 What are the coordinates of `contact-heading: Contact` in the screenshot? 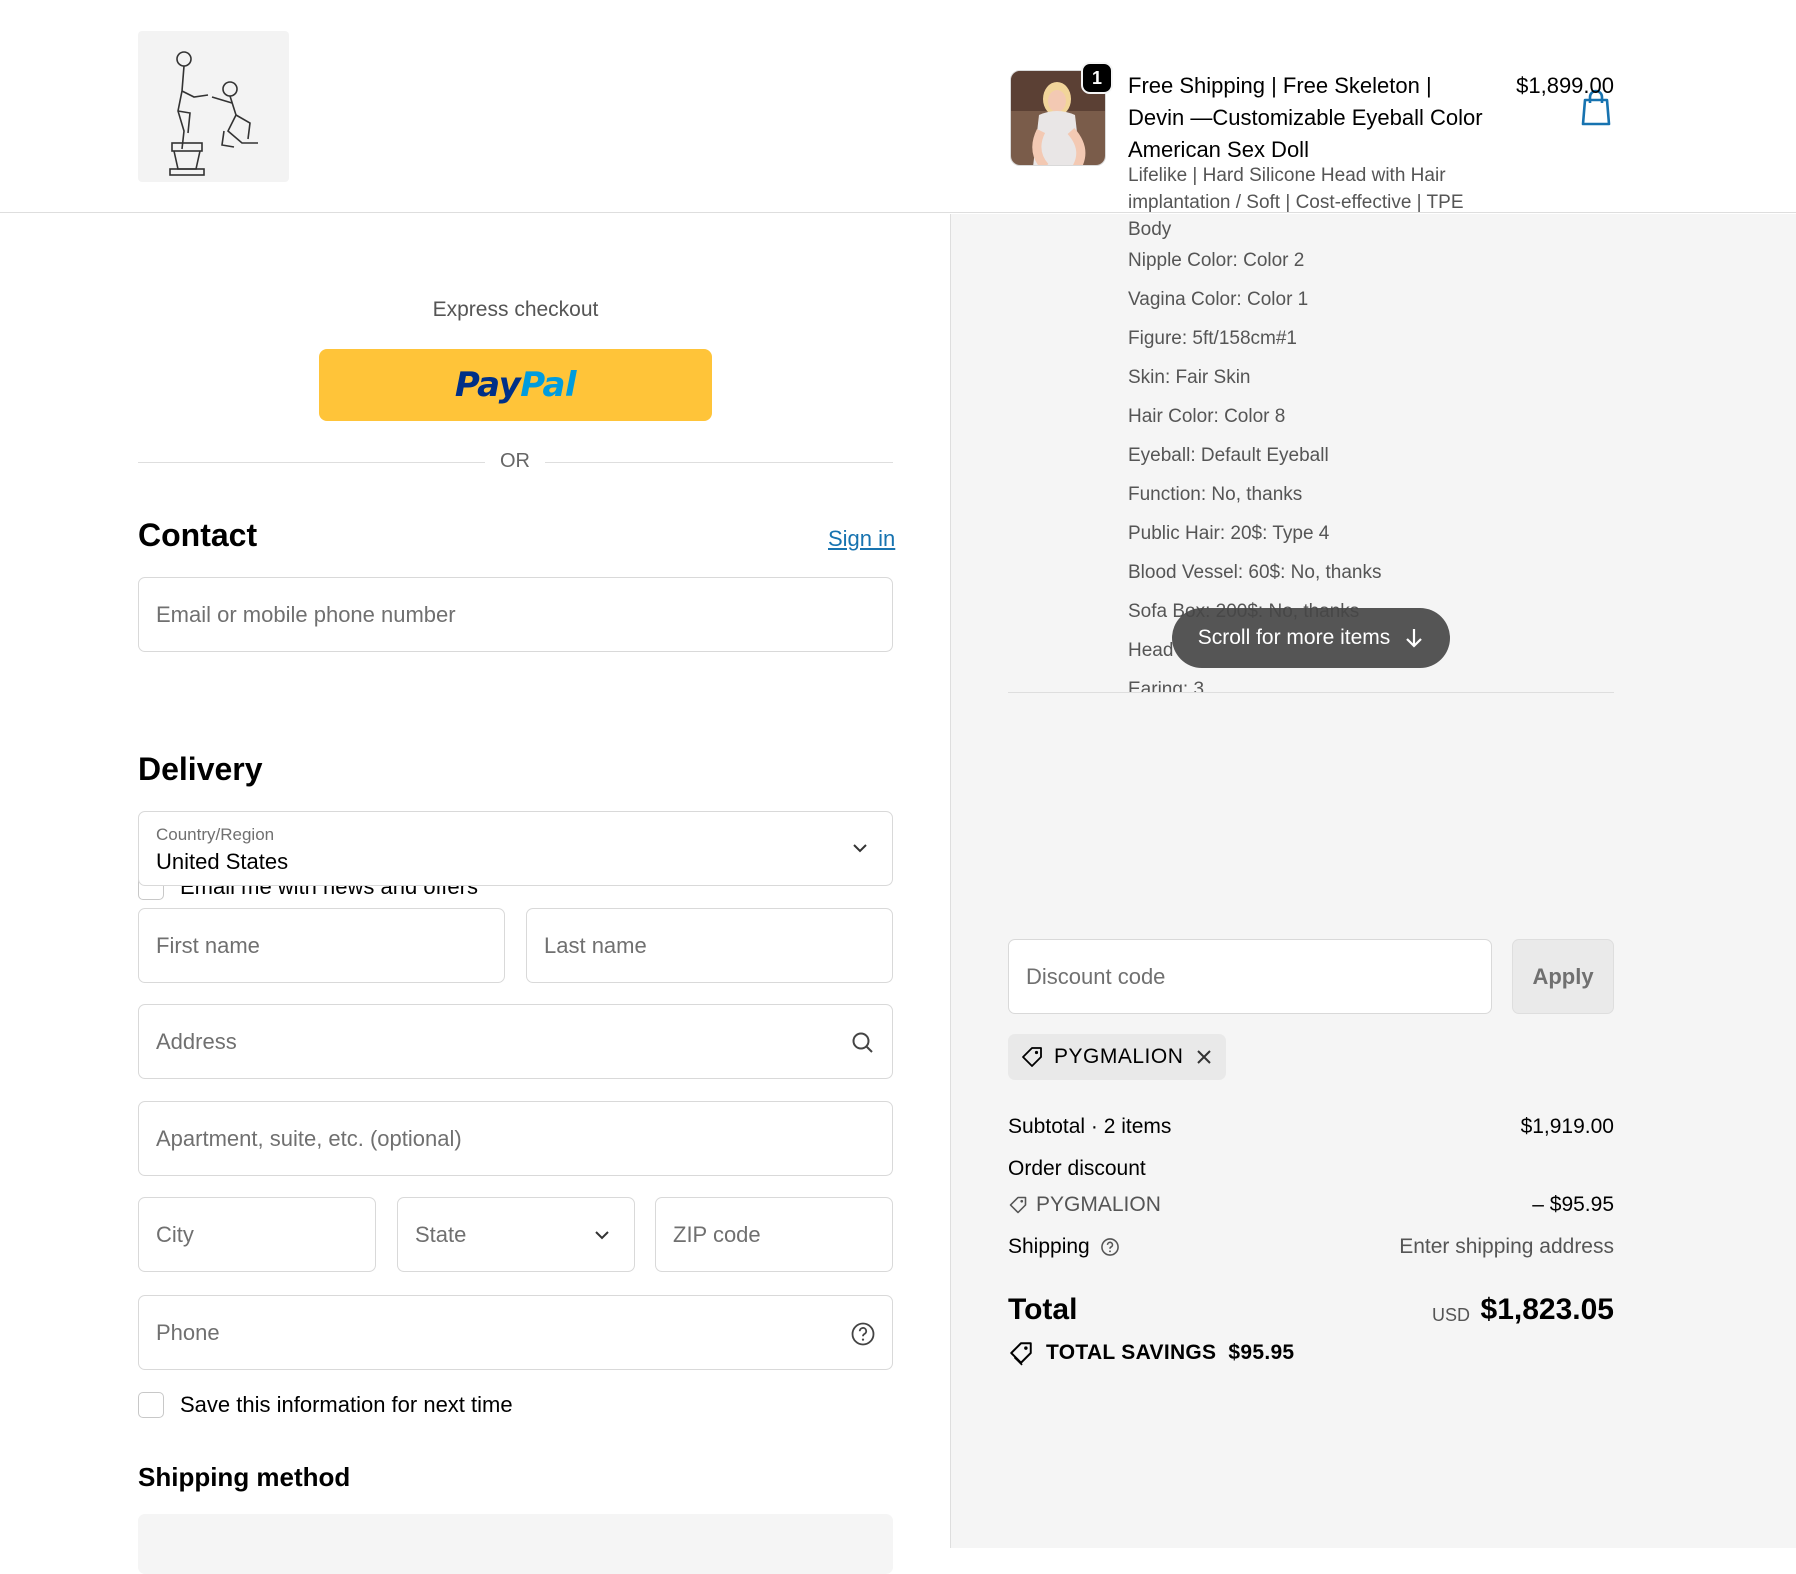 It's located at (198, 535).